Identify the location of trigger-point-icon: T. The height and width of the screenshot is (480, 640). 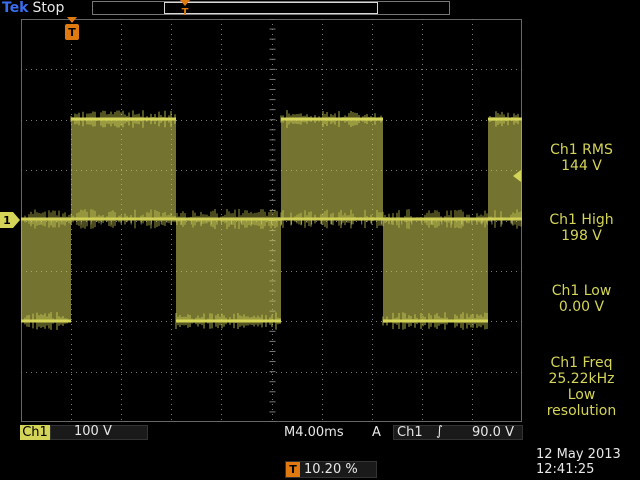
(185, 8).